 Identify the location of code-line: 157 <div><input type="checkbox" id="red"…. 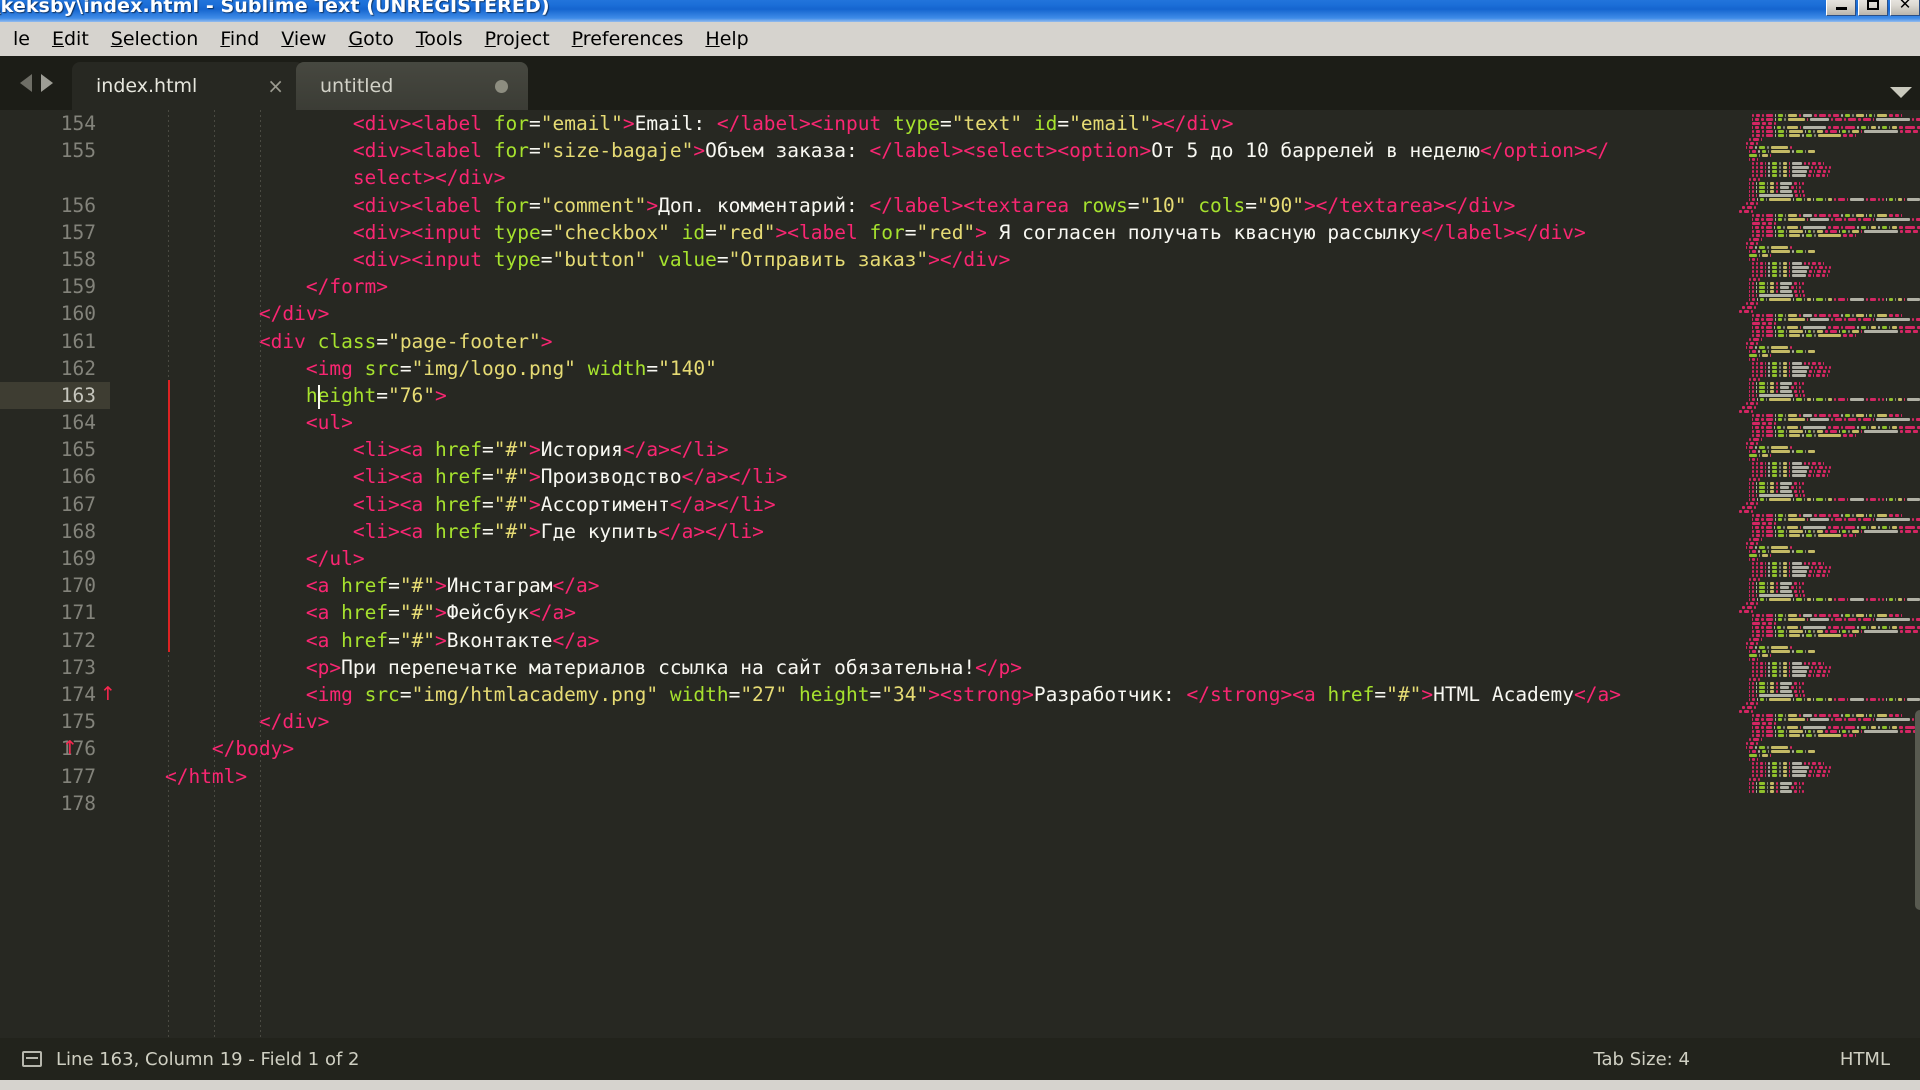
(866, 232).